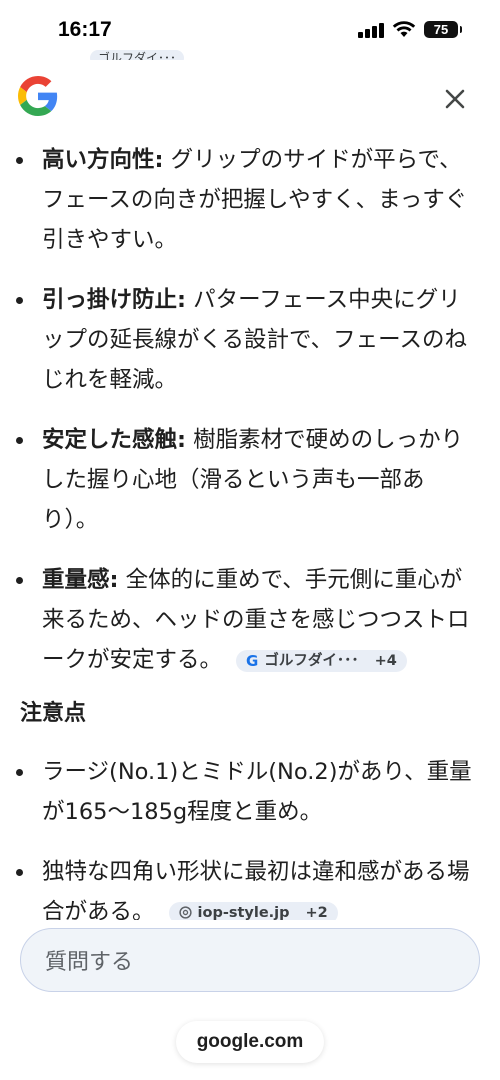 This screenshot has width=500, height=1080. Describe the element at coordinates (38, 96) in the screenshot. I see `google-logo` at that location.